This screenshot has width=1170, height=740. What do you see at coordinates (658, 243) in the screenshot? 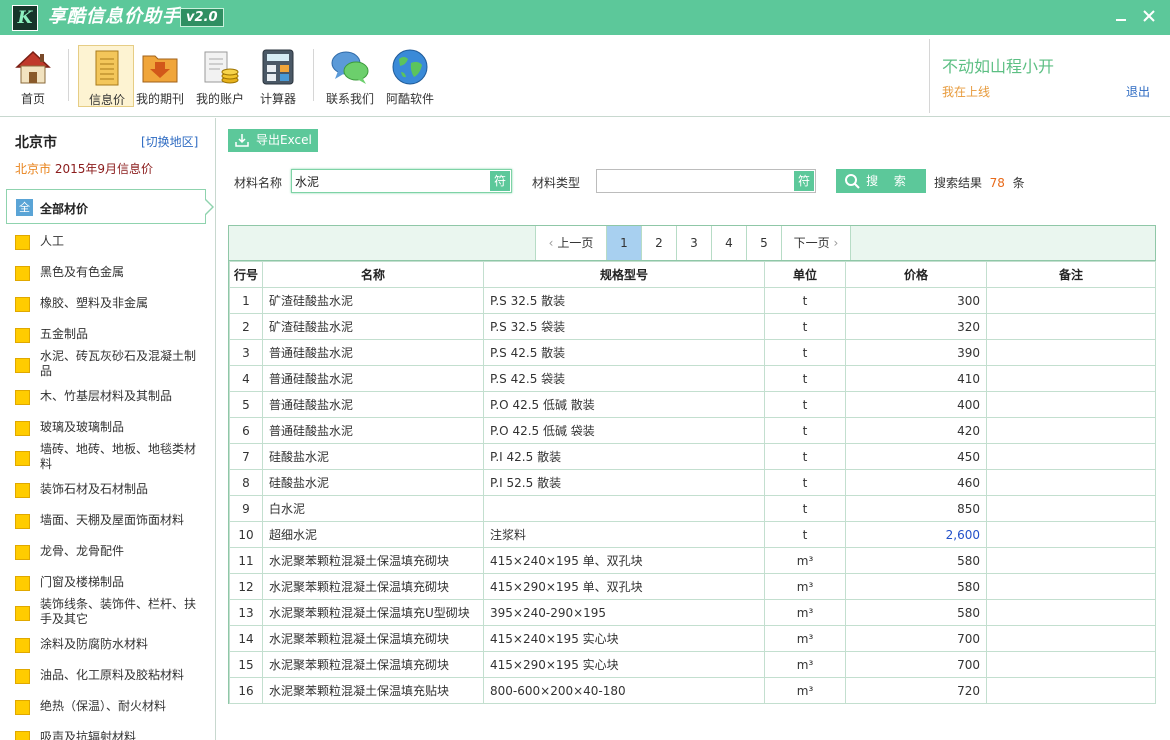
I see `page-button-2: 2` at bounding box center [658, 243].